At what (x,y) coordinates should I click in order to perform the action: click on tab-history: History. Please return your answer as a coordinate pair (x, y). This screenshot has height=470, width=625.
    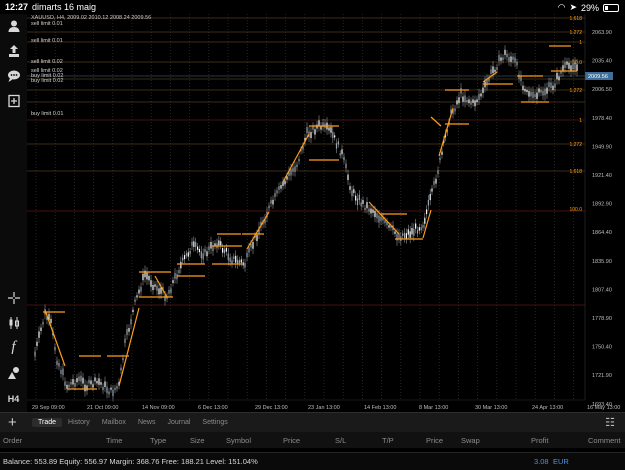
    Looking at the image, I should click on (79, 422).